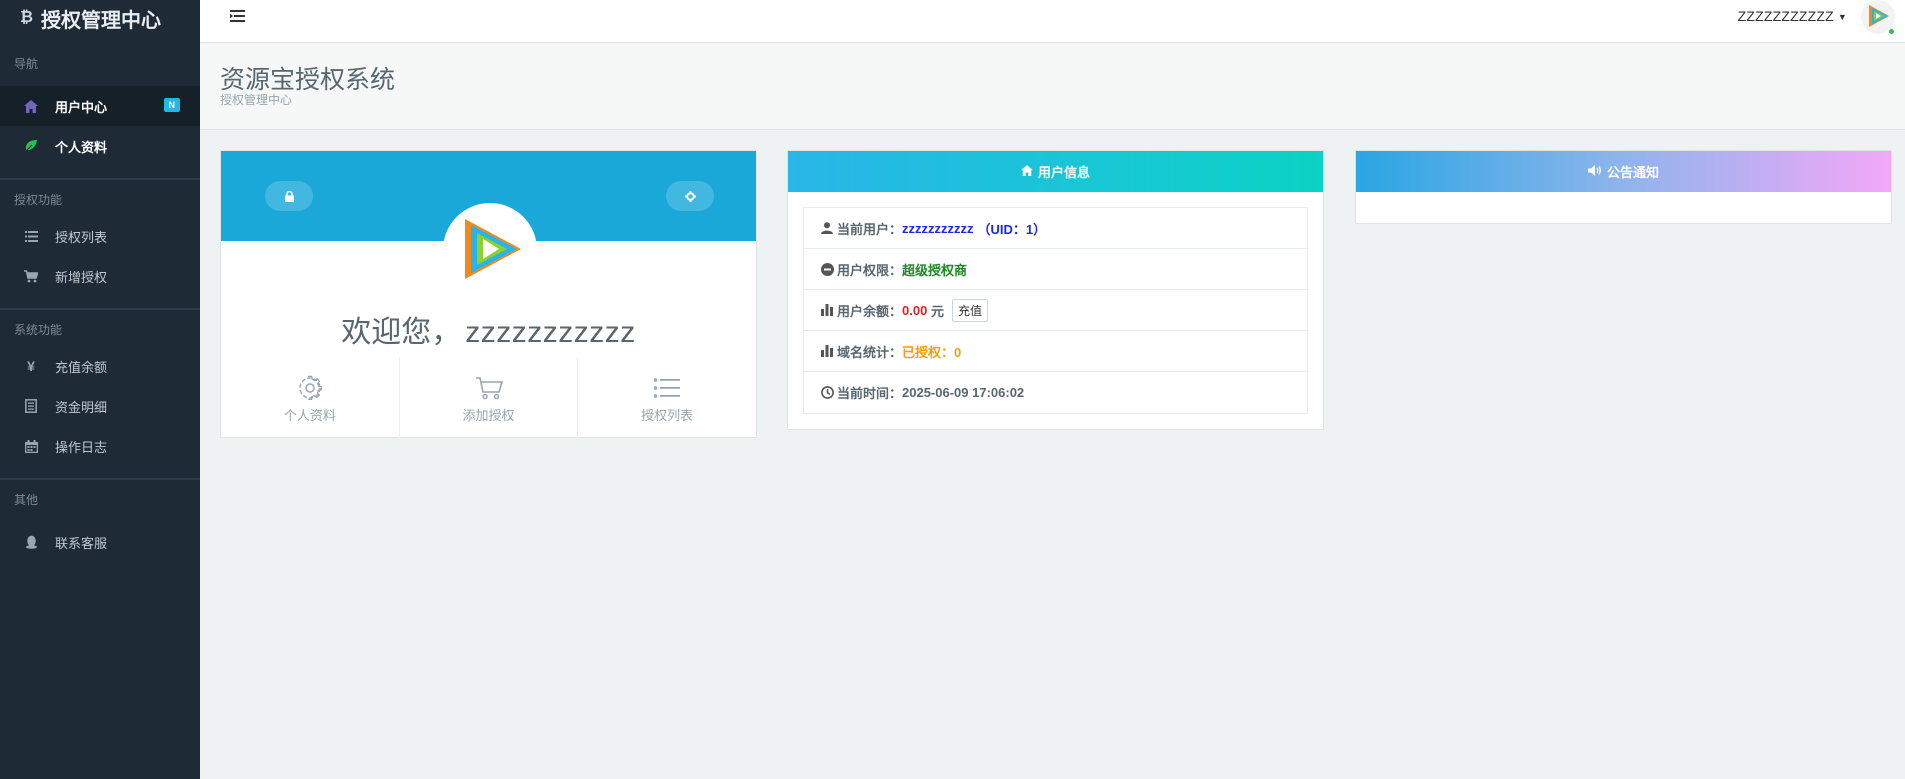 The width and height of the screenshot is (1905, 779). What do you see at coordinates (1063, 172) in the screenshot?
I see `user-info-title: 用户信息` at bounding box center [1063, 172].